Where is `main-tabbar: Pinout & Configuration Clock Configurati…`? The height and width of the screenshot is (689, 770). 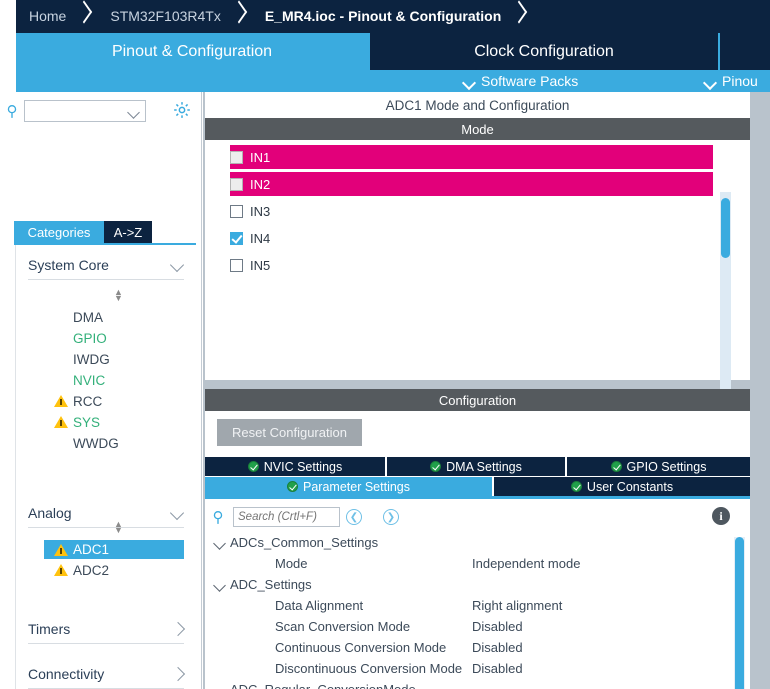
main-tabbar: Pinout & Configuration Clock Configurati… is located at coordinates (385, 62).